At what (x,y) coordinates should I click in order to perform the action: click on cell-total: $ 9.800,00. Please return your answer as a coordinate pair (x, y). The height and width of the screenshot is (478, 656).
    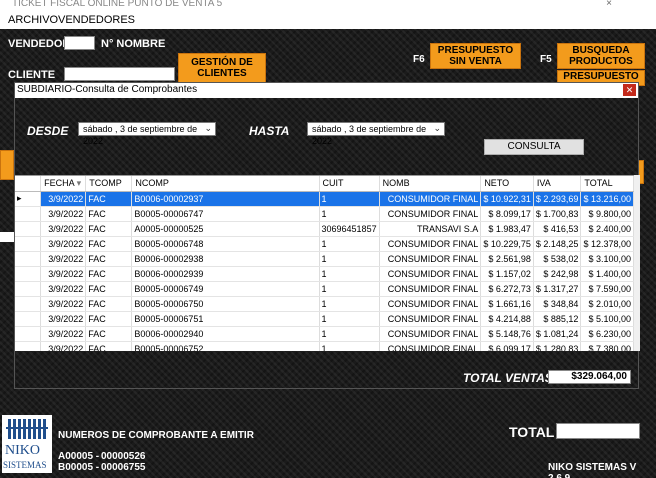
    Looking at the image, I should click on (607, 214).